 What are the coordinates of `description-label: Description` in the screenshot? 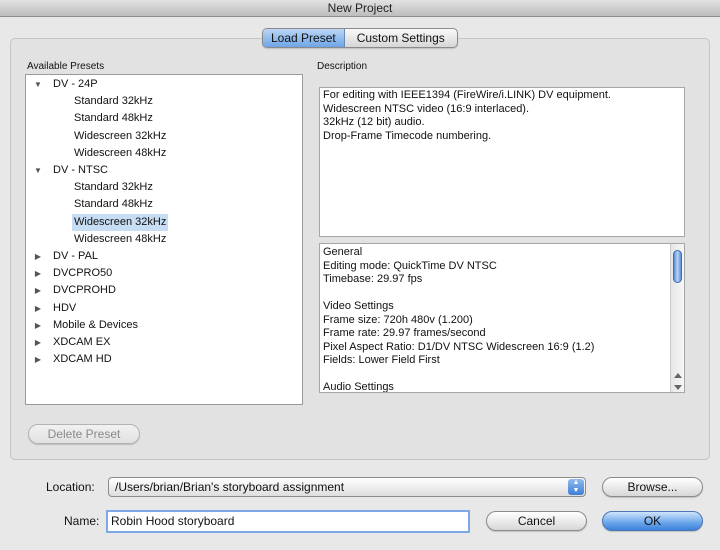 It's located at (342, 66).